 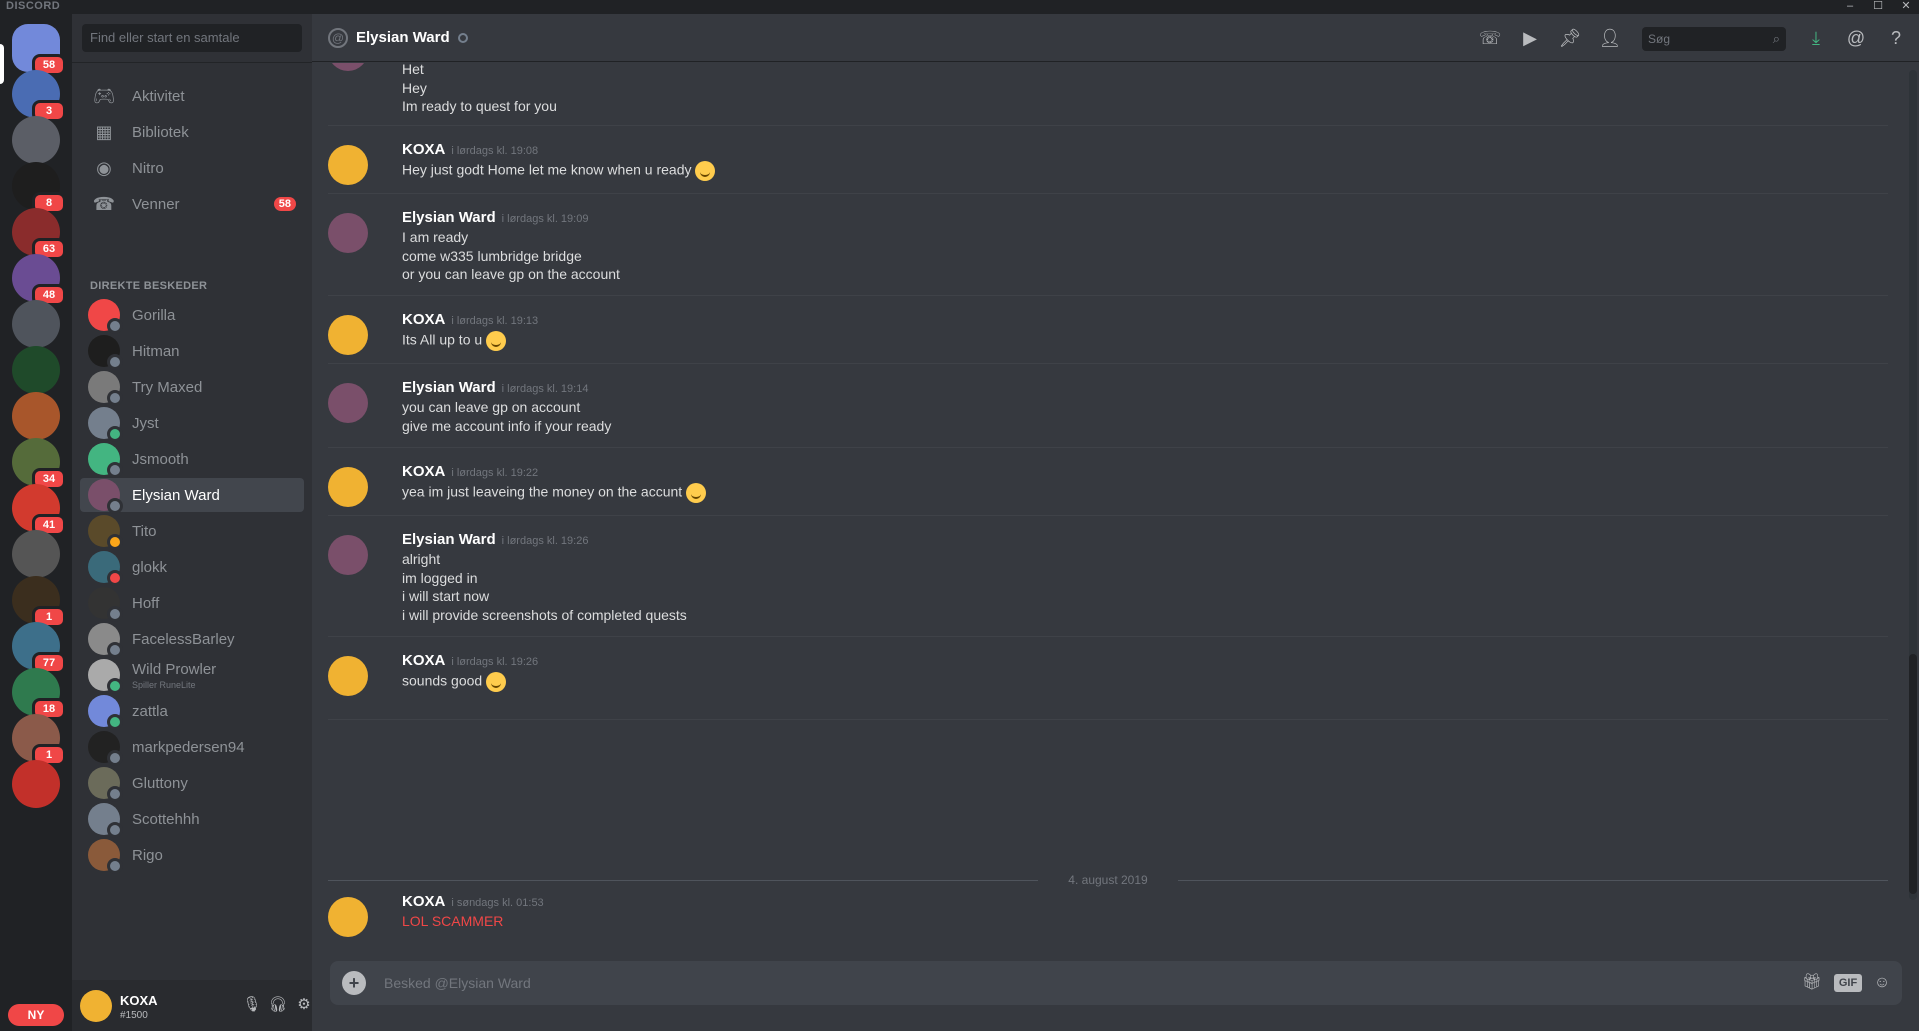 I want to click on message-content: you can leave gp on account, so click(x=491, y=407).